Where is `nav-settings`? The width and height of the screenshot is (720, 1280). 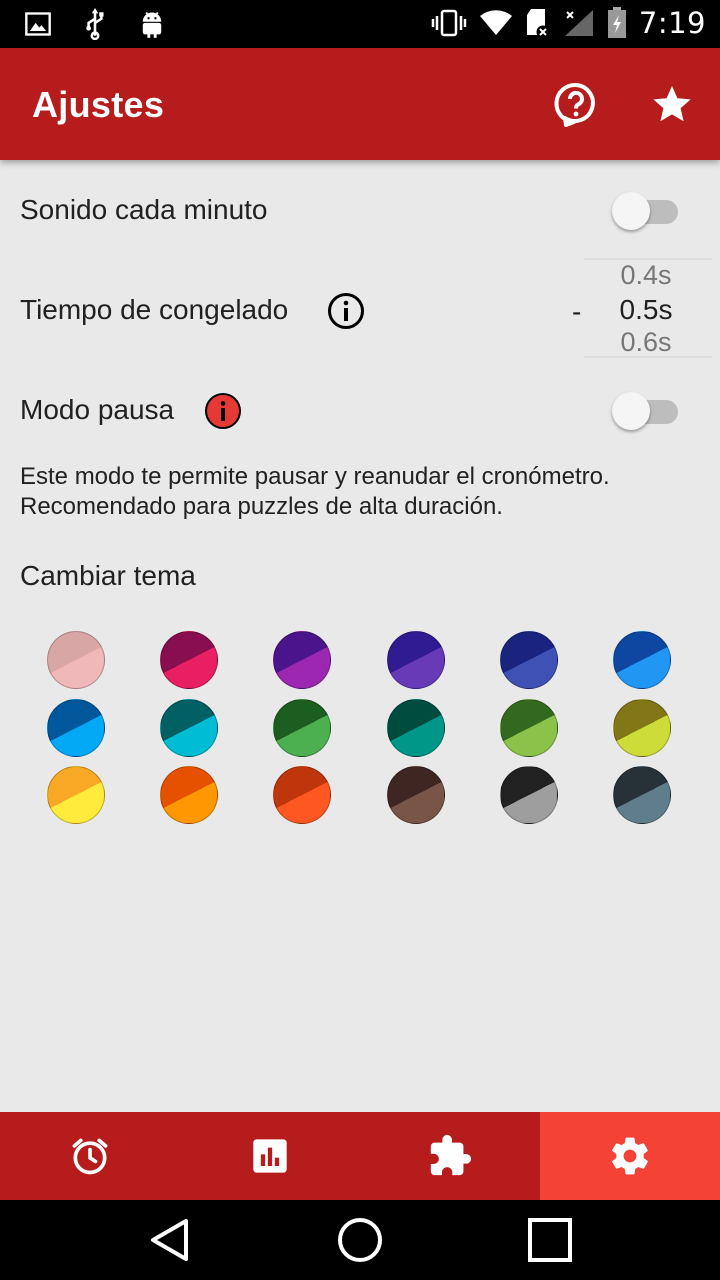
nav-settings is located at coordinates (630, 1156).